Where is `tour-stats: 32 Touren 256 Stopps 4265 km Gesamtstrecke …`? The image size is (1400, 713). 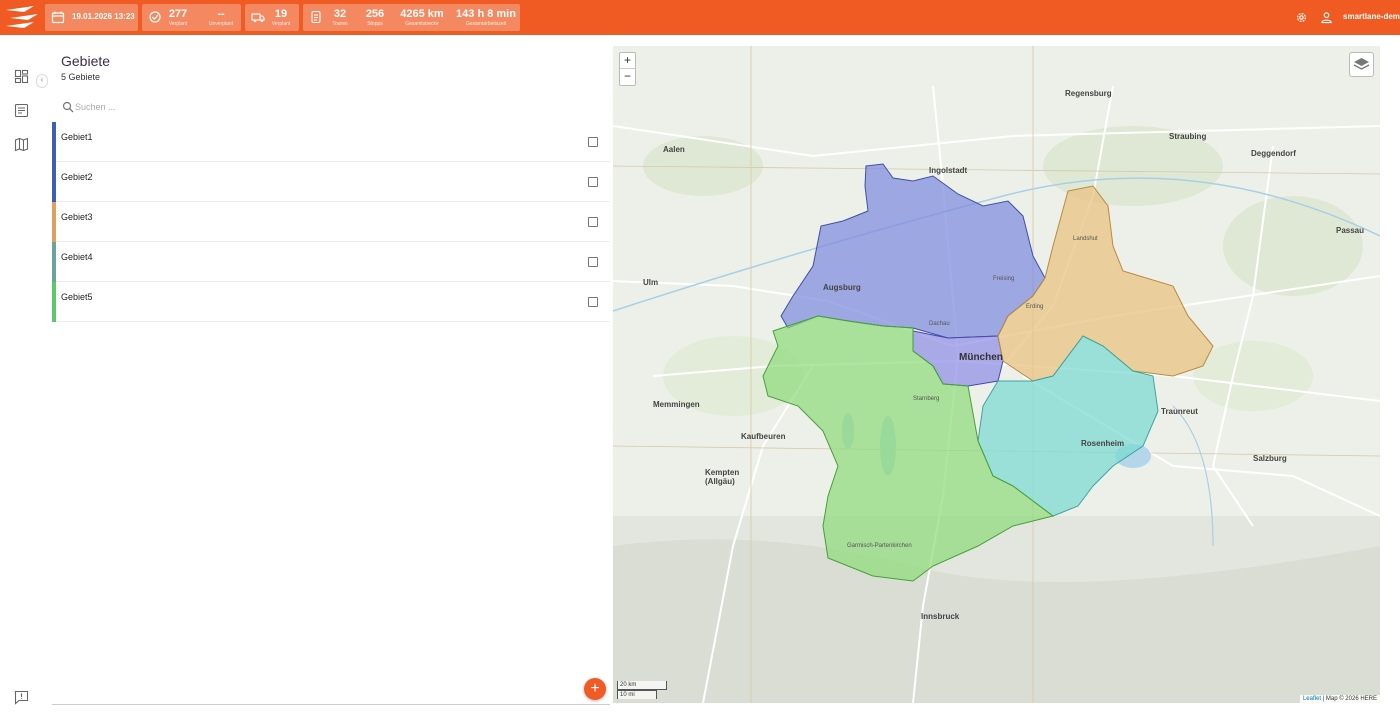 tour-stats: 32 Touren 256 Stopps 4265 km Gesamtstrecke … is located at coordinates (411, 17).